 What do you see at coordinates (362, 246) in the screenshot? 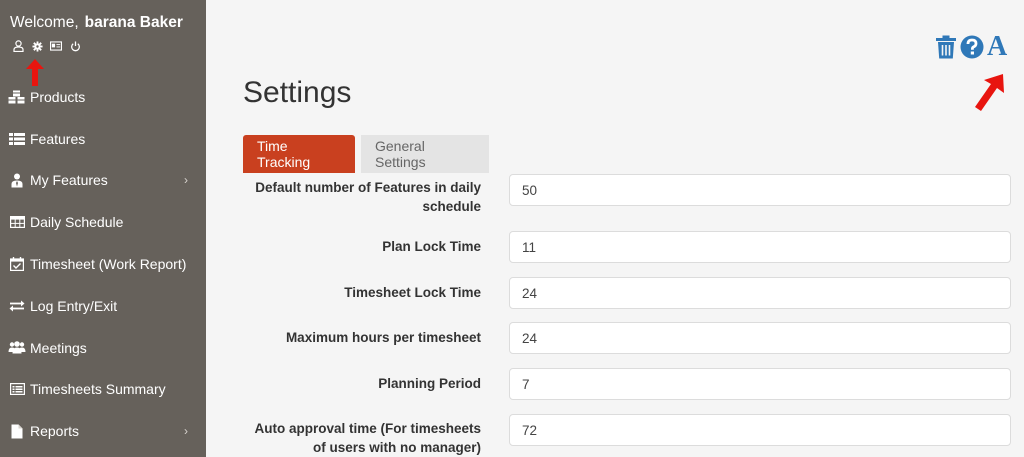
I see `plan-lock-time-label: Plan Lock Time` at bounding box center [362, 246].